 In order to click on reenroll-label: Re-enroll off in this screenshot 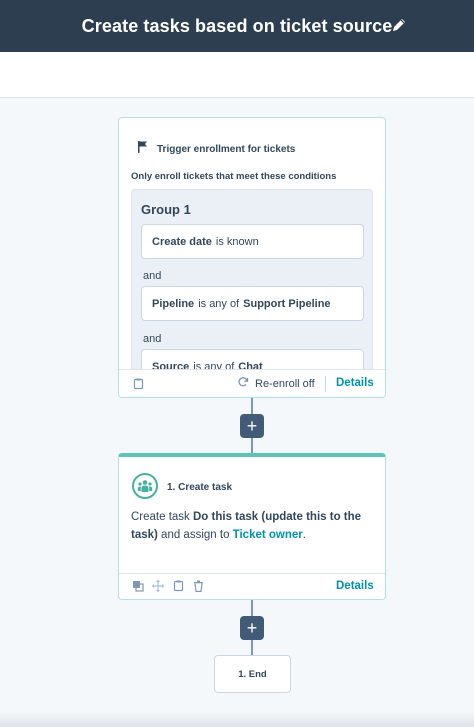, I will do `click(285, 383)`.